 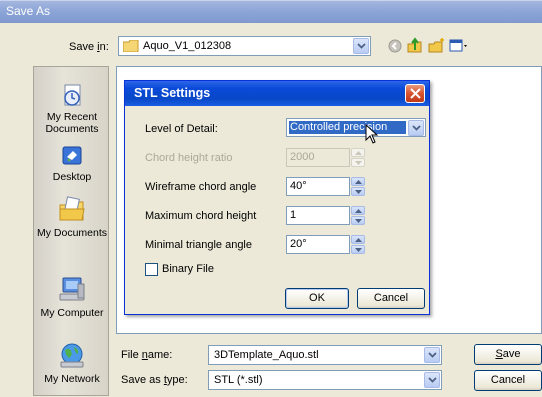 I want to click on level-of-detail-dropdown: Controlled precision, so click(x=356, y=127).